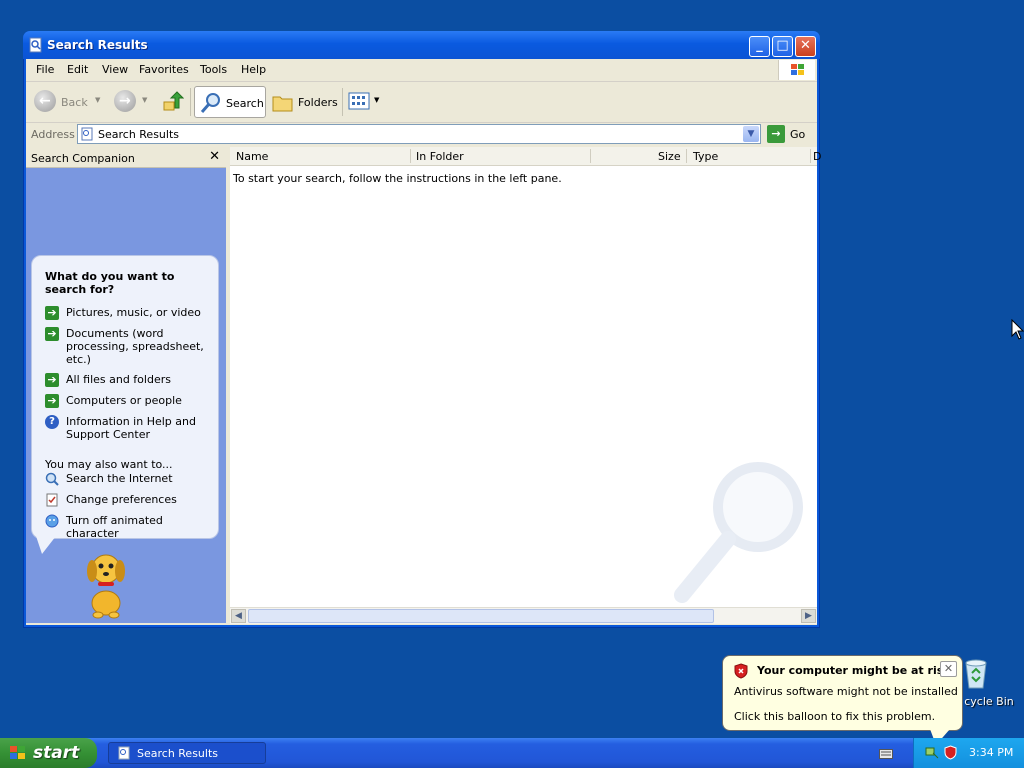 Image resolution: width=1024 pixels, height=768 pixels. I want to click on maximize-button: □, so click(782, 46).